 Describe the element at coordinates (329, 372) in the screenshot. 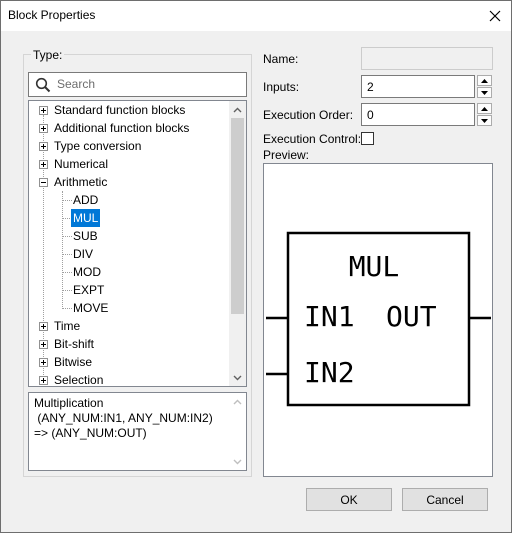

I see `block-input-in2: IN2` at that location.